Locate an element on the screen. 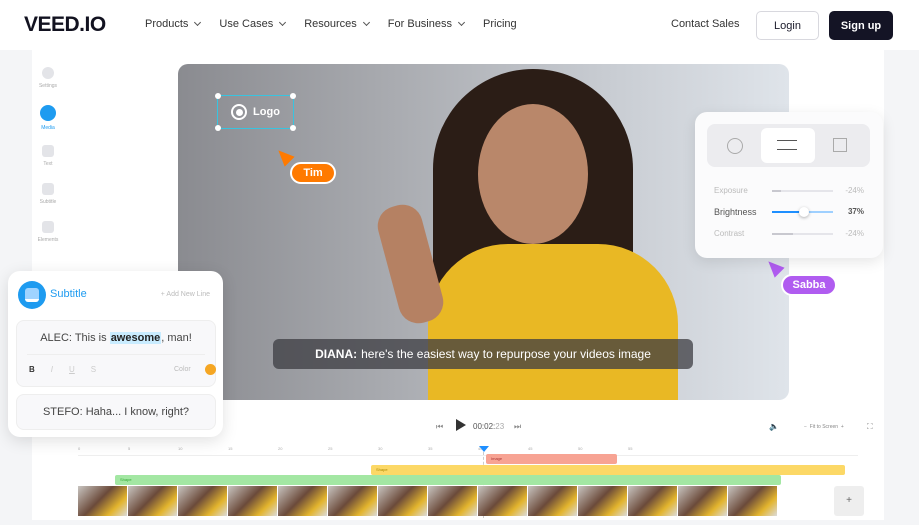  gear-icon is located at coordinates (48, 73).